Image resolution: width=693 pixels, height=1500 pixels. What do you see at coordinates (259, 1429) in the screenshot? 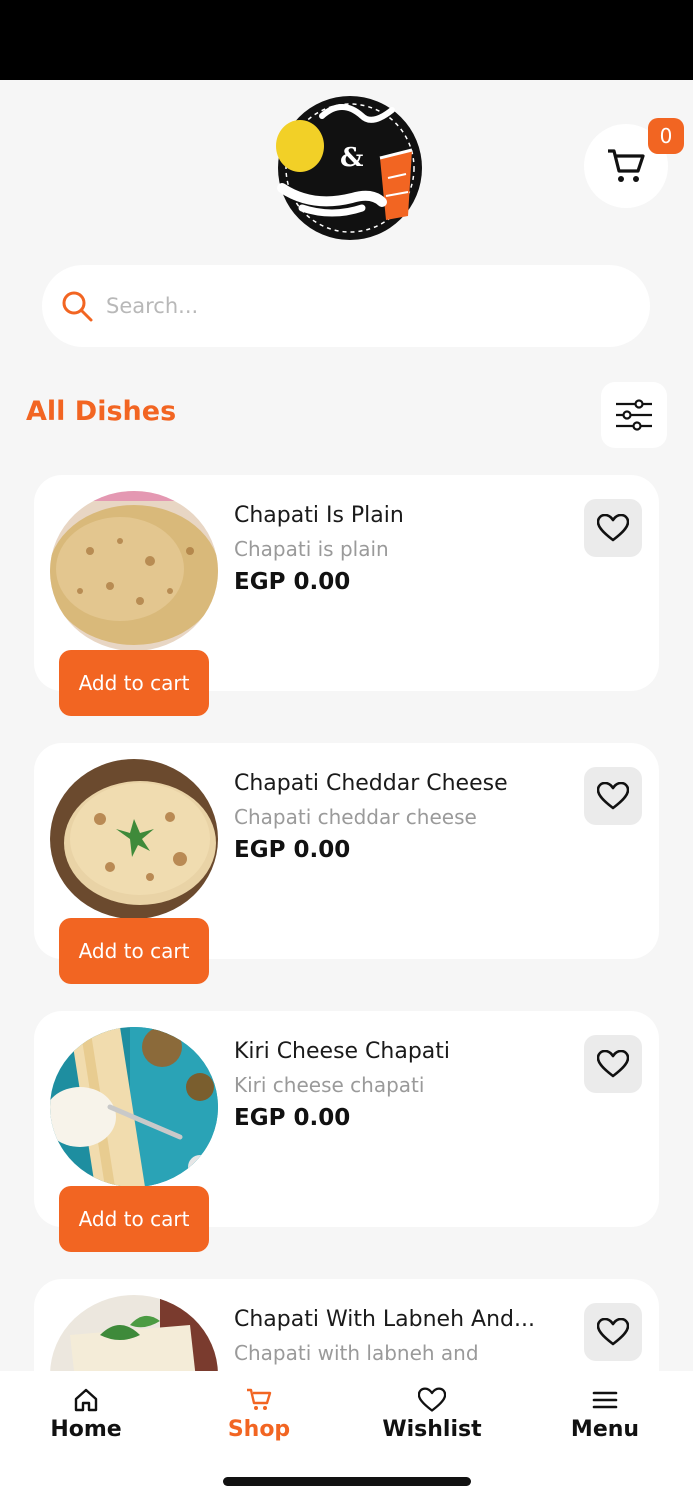
I see `nav-label: Shop` at bounding box center [259, 1429].